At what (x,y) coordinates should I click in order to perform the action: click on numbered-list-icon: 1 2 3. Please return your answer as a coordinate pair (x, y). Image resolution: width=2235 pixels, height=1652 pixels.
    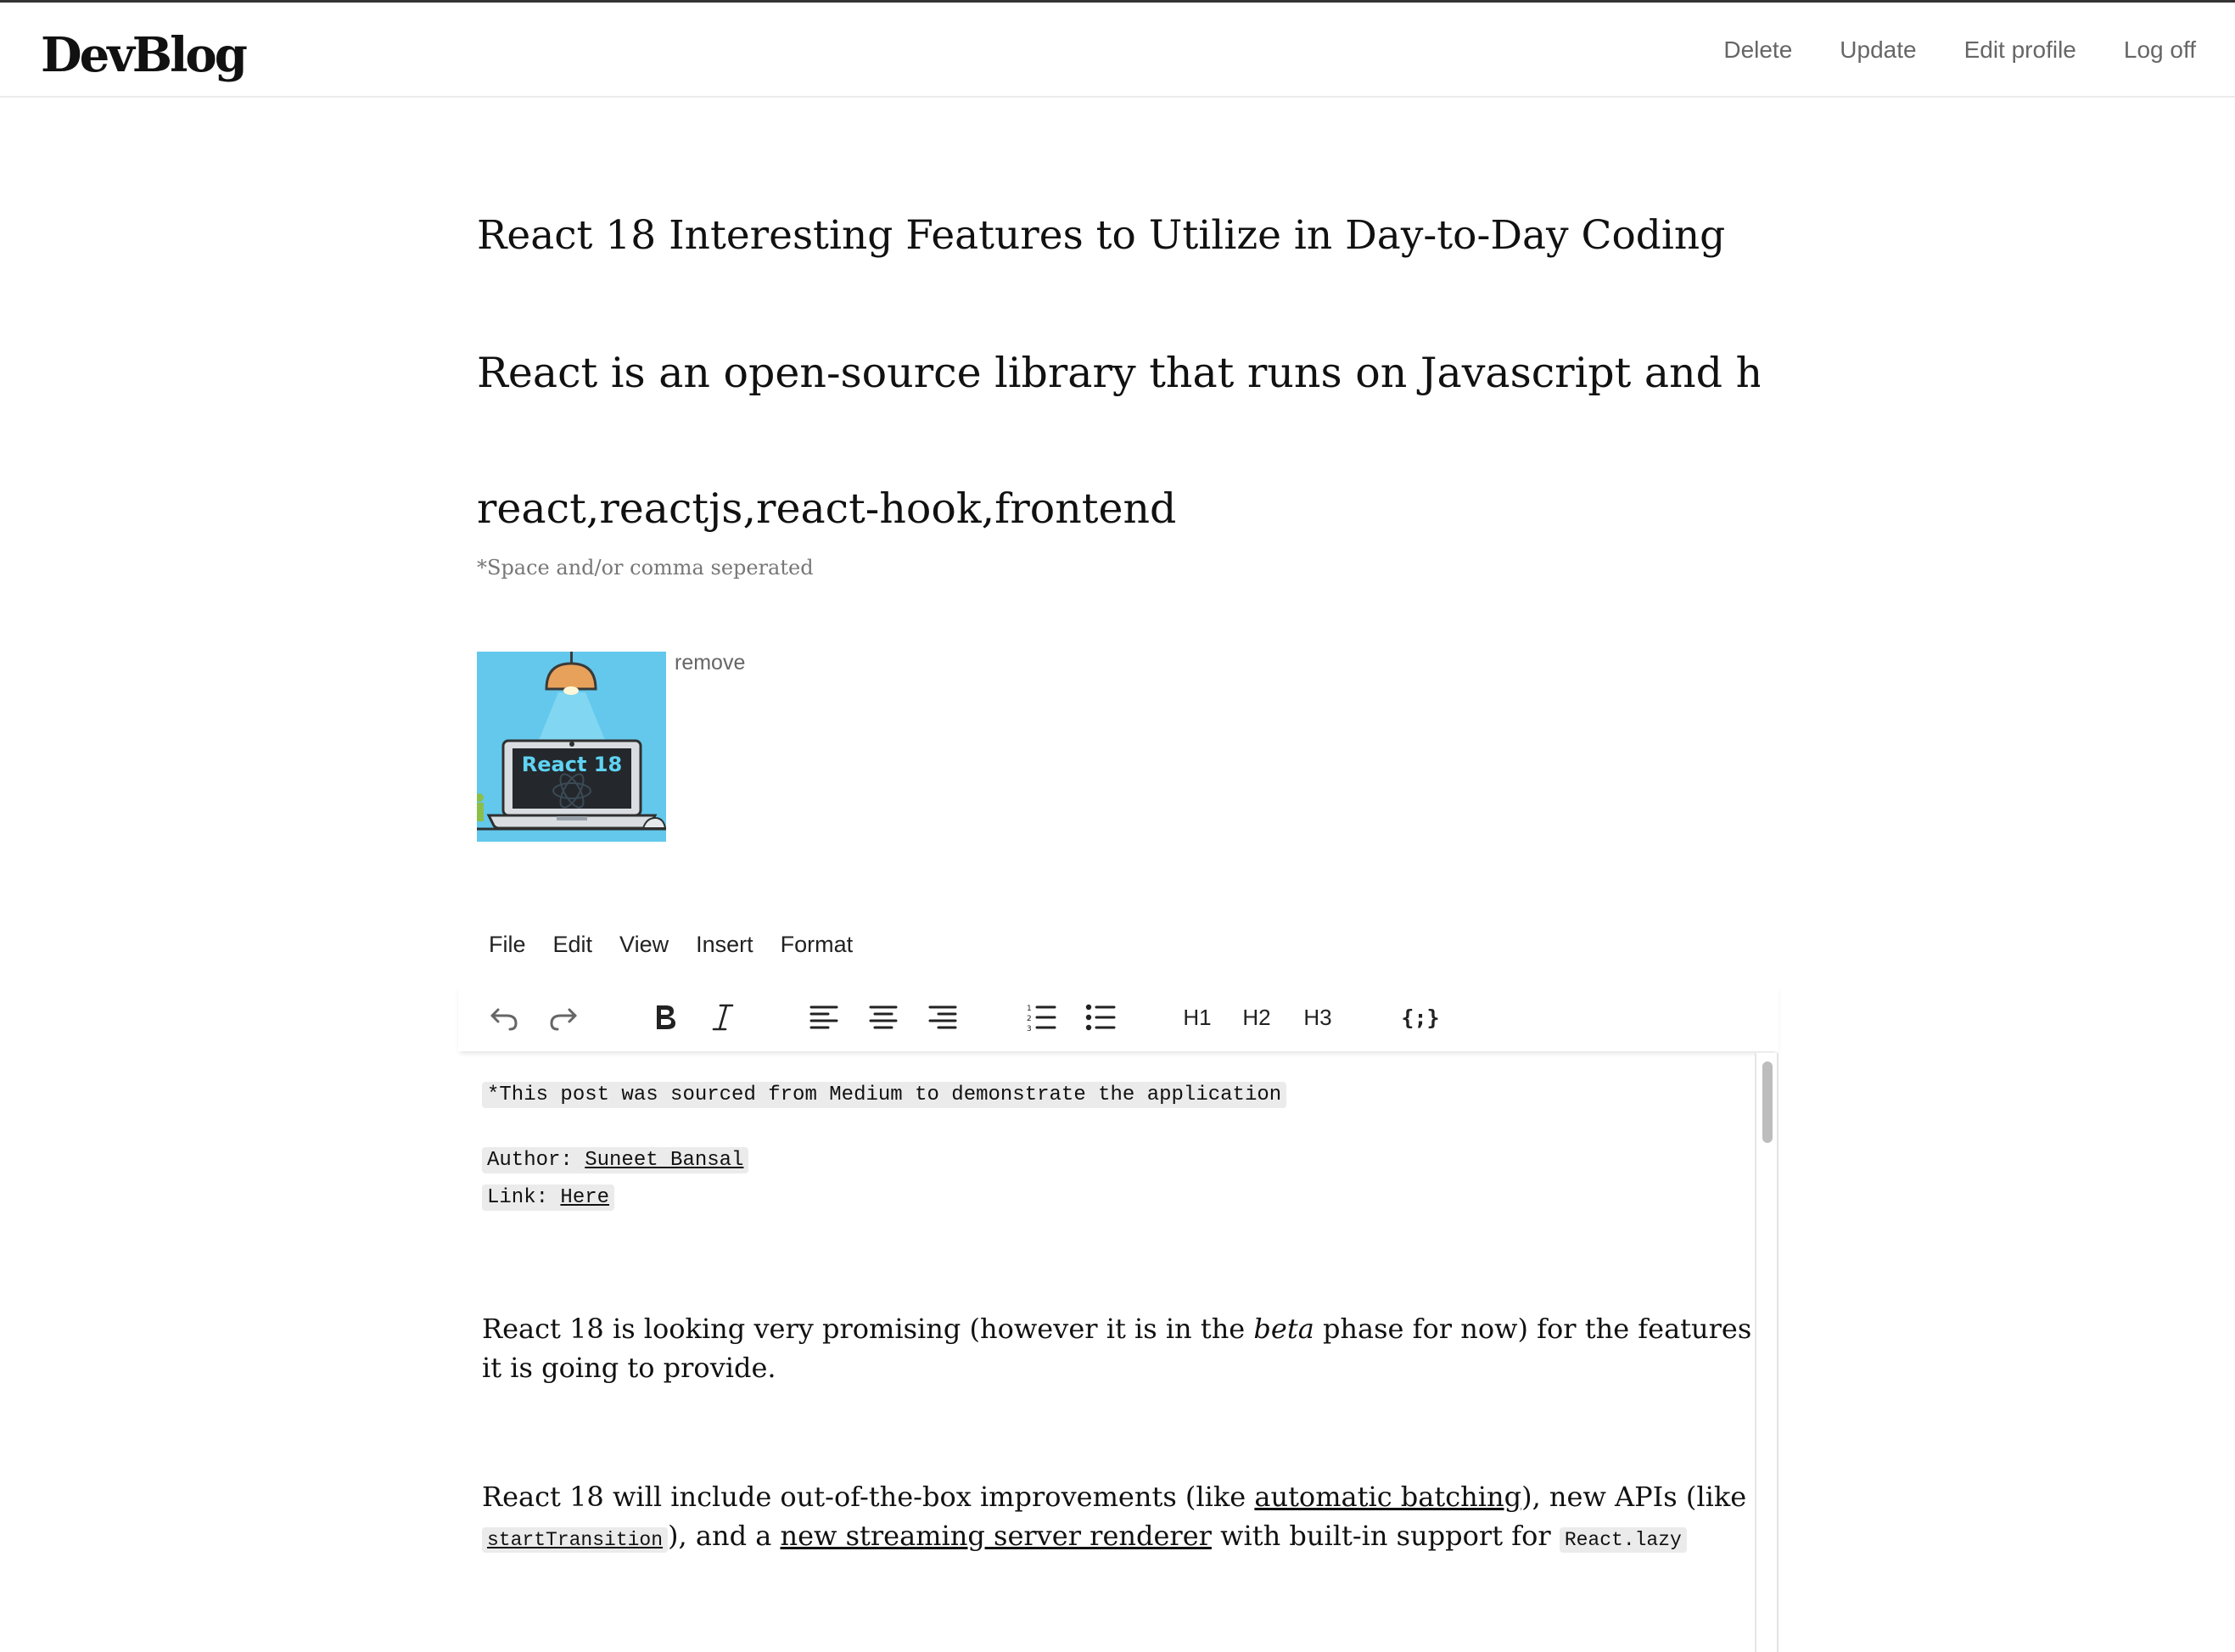
    Looking at the image, I should click on (1041, 1018).